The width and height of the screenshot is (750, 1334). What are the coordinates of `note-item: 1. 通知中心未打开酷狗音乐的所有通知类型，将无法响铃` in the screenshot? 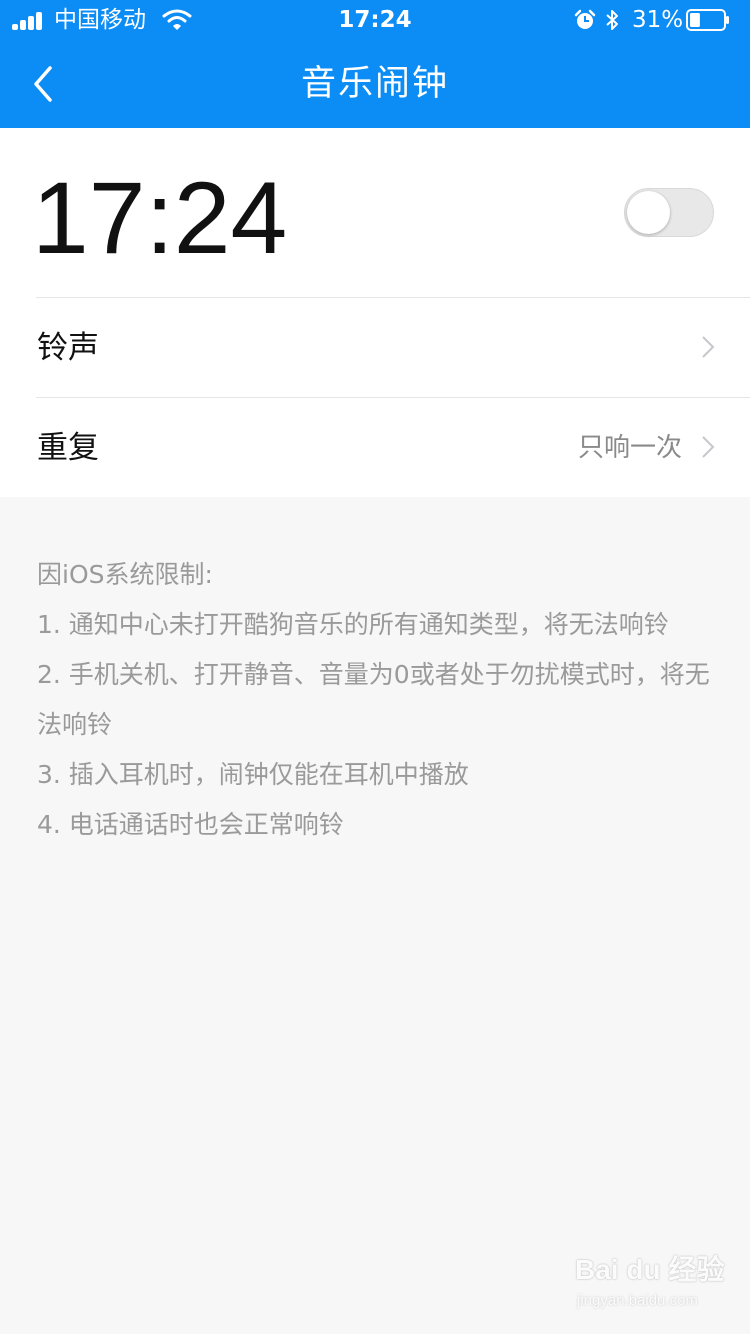 It's located at (353, 624).